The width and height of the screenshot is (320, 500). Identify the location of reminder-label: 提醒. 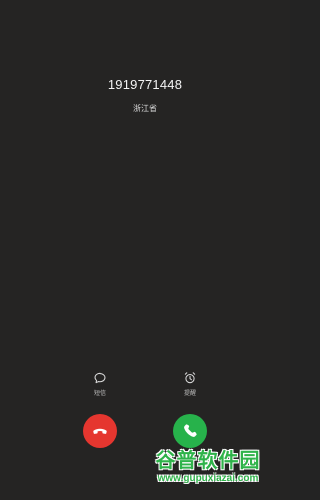
(189, 394).